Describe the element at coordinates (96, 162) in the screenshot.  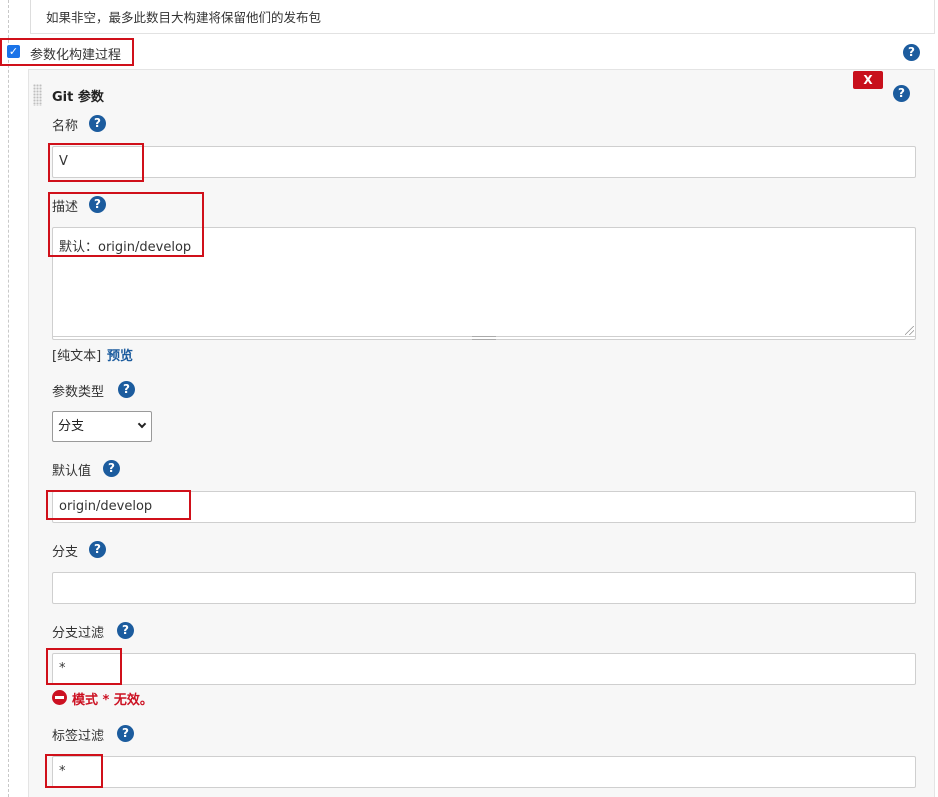
I see `highlight-box-name` at that location.